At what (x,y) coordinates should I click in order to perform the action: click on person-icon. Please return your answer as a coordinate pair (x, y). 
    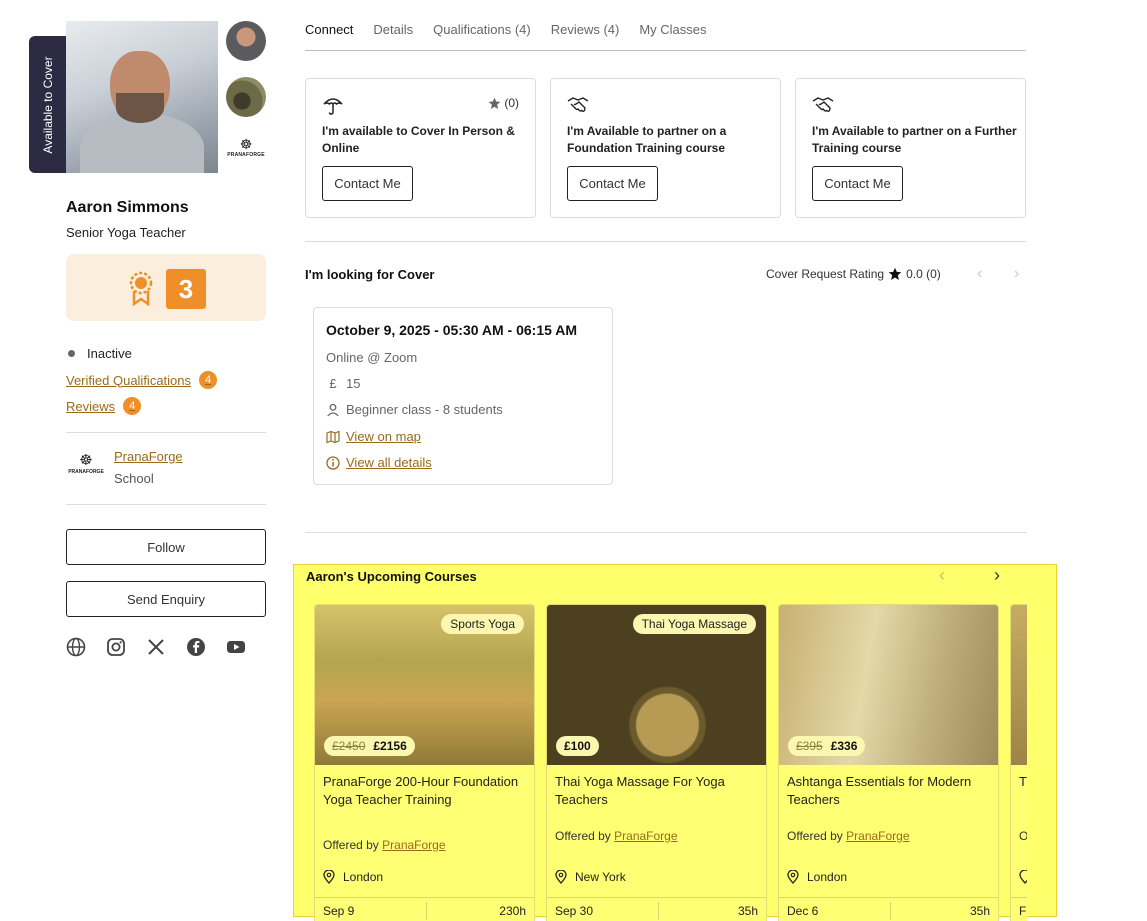
    Looking at the image, I should click on (333, 409).